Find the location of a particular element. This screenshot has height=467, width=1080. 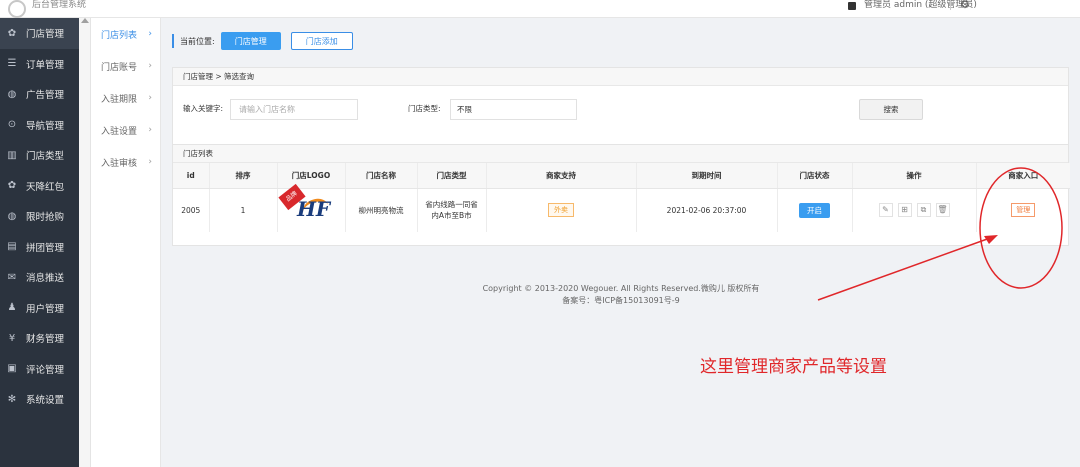

sidebar-item-1: ☰ 订单管理 is located at coordinates (39, 64).